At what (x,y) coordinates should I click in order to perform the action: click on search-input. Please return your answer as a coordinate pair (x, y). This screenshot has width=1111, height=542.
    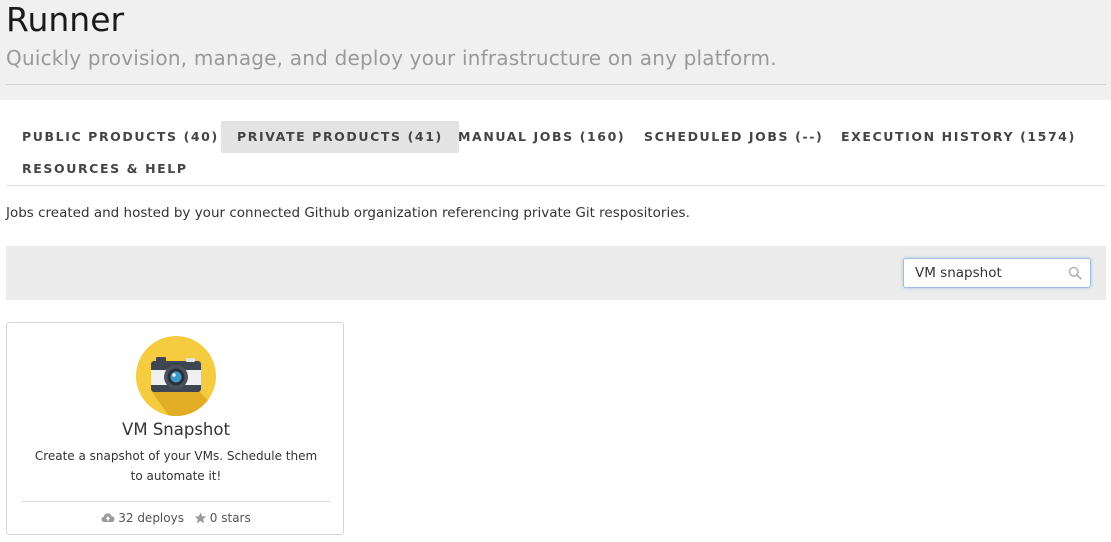
    Looking at the image, I should click on (997, 273).